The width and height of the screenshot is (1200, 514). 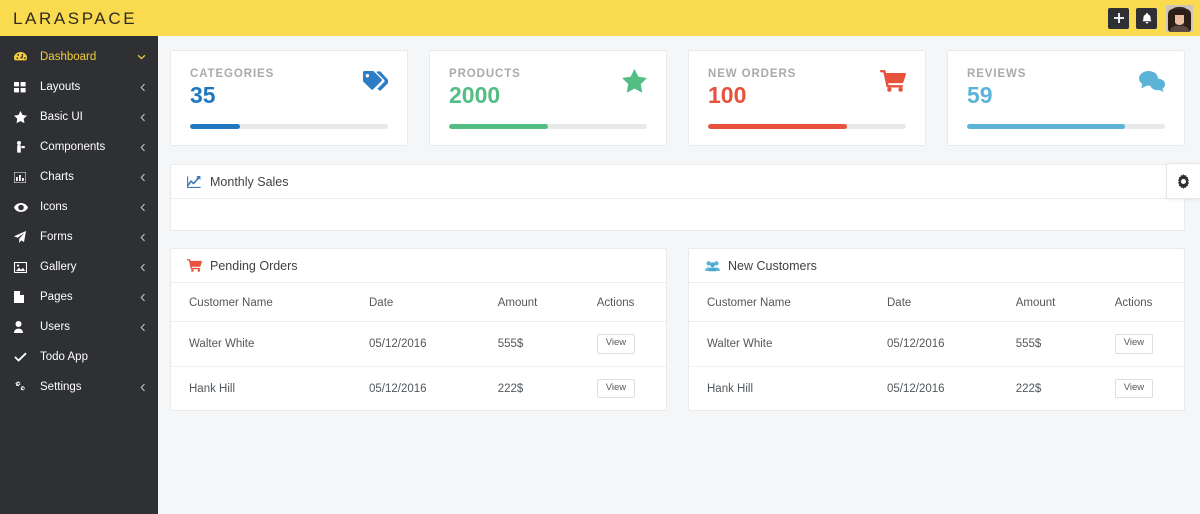 I want to click on sidebar-item-basic-ui: Basic UI, so click(x=79, y=117).